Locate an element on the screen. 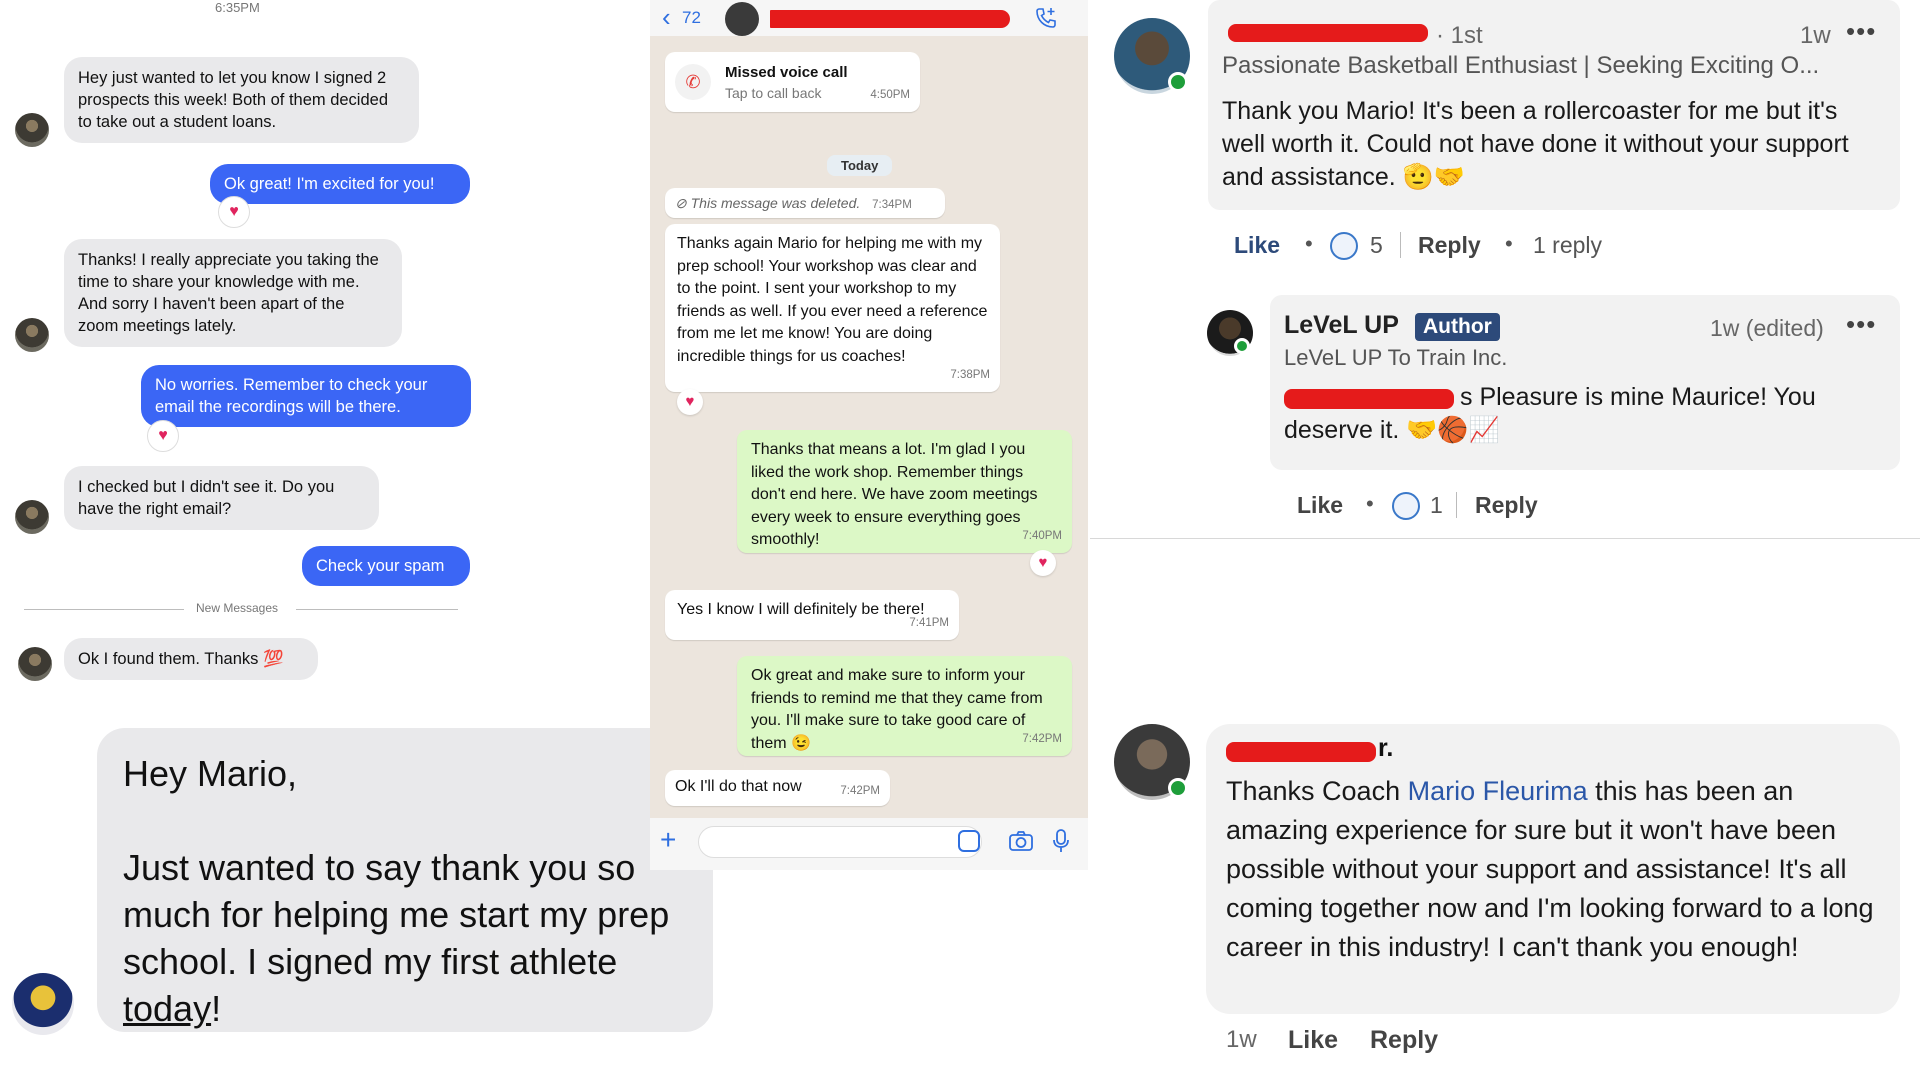 This screenshot has height=1066, width=1920. message-bubble: Ok I'll do that now 7:42PM is located at coordinates (777, 788).